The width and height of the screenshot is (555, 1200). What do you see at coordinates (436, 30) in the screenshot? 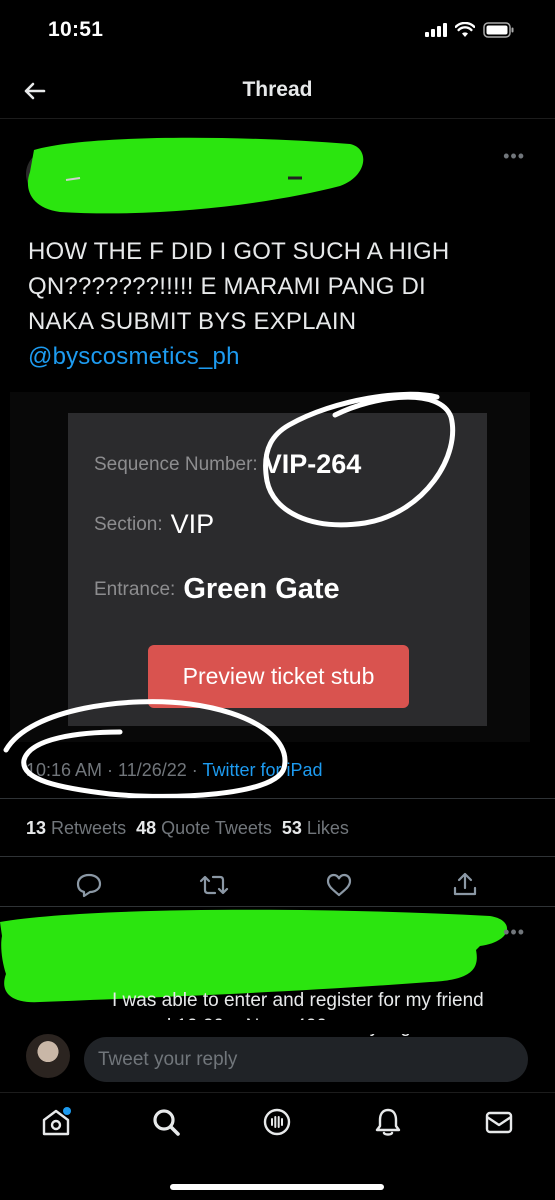
I see `cellular-signal-icon` at bounding box center [436, 30].